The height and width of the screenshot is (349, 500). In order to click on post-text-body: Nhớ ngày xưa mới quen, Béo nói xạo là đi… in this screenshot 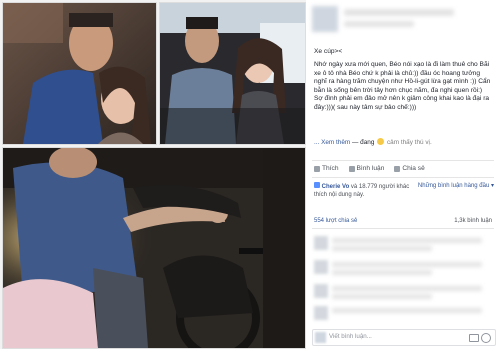, I will do `click(403, 87)`.